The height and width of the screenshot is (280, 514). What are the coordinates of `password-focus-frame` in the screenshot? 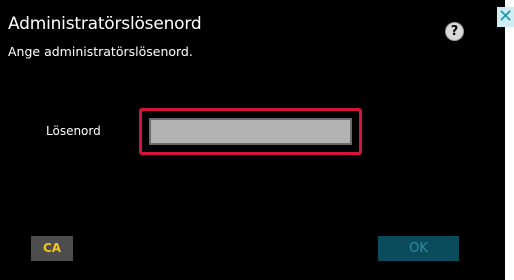 It's located at (250, 131).